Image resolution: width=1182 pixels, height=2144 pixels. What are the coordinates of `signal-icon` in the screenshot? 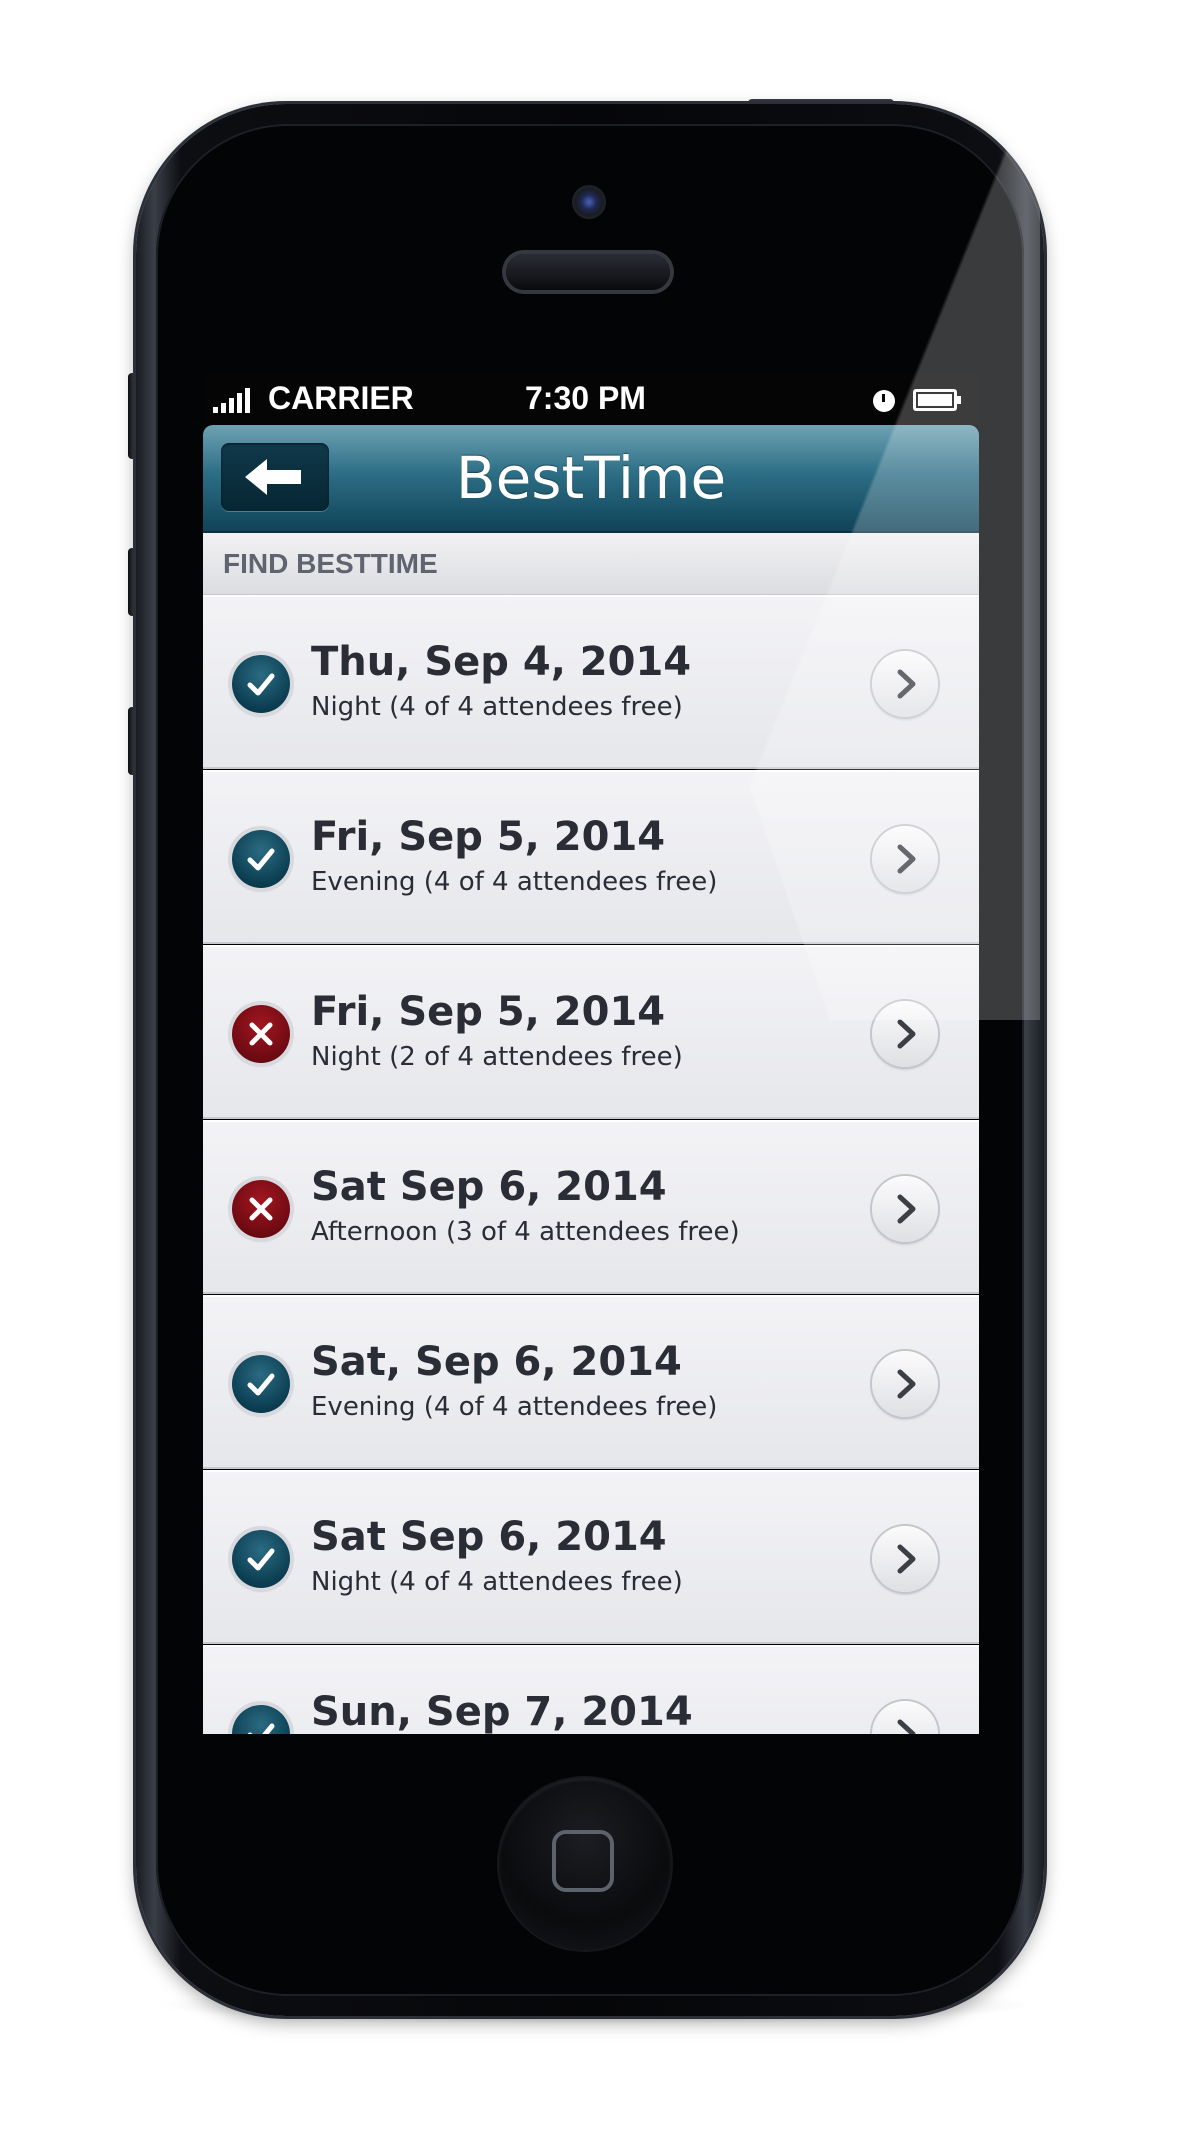 It's located at (231, 400).